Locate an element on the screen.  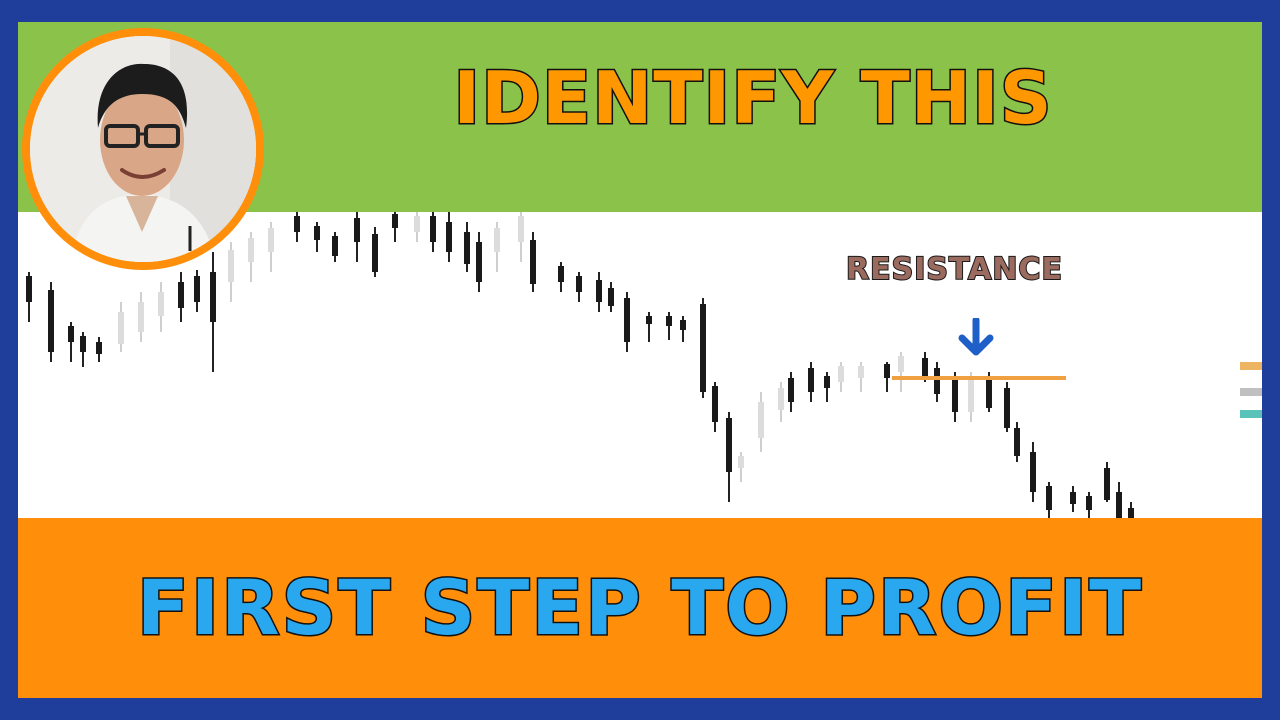
price-scale is located at coordinates (1251, 390).